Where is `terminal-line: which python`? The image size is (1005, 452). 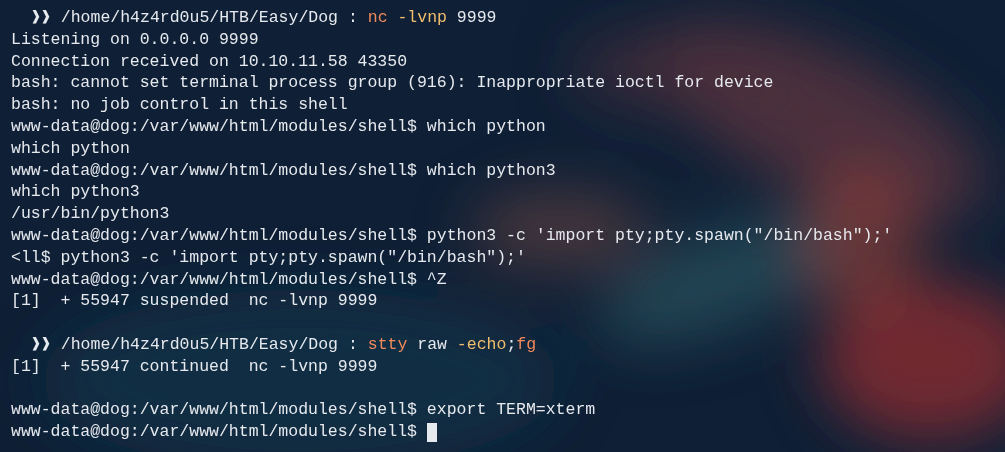
terminal-line: which python is located at coordinates (70, 148).